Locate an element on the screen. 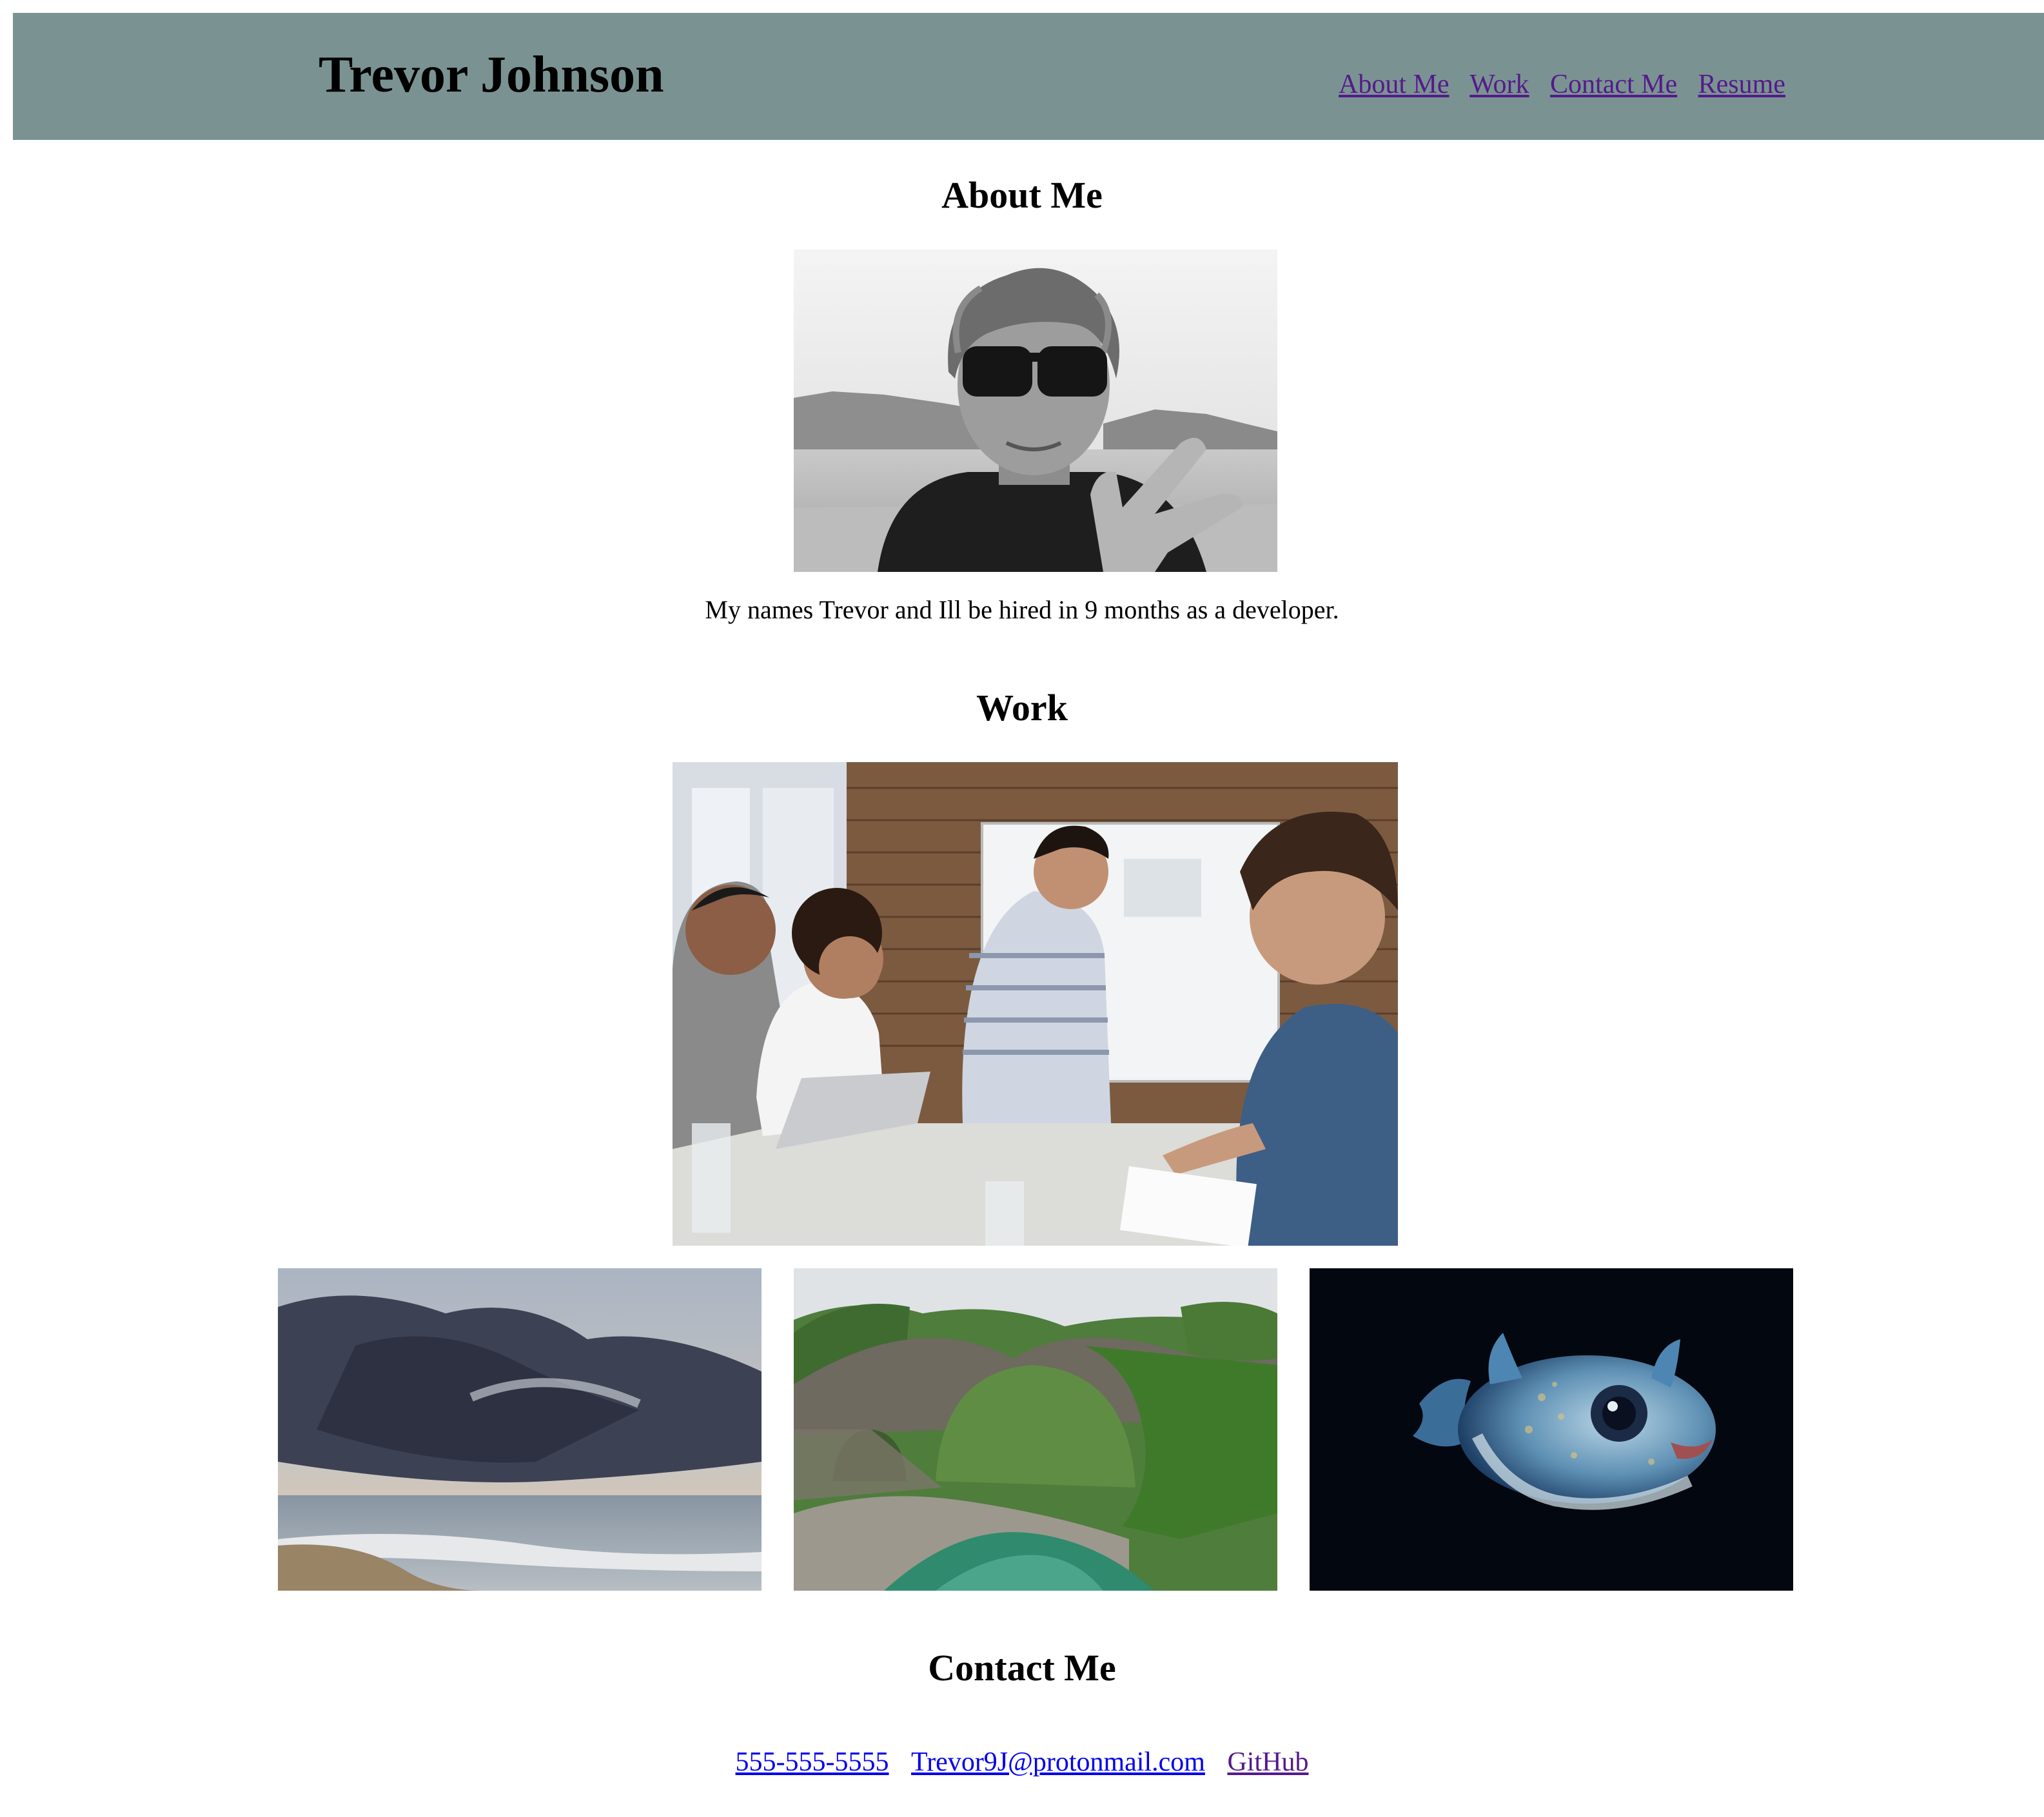  site-title: Trevor Johnson is located at coordinates (491, 74).